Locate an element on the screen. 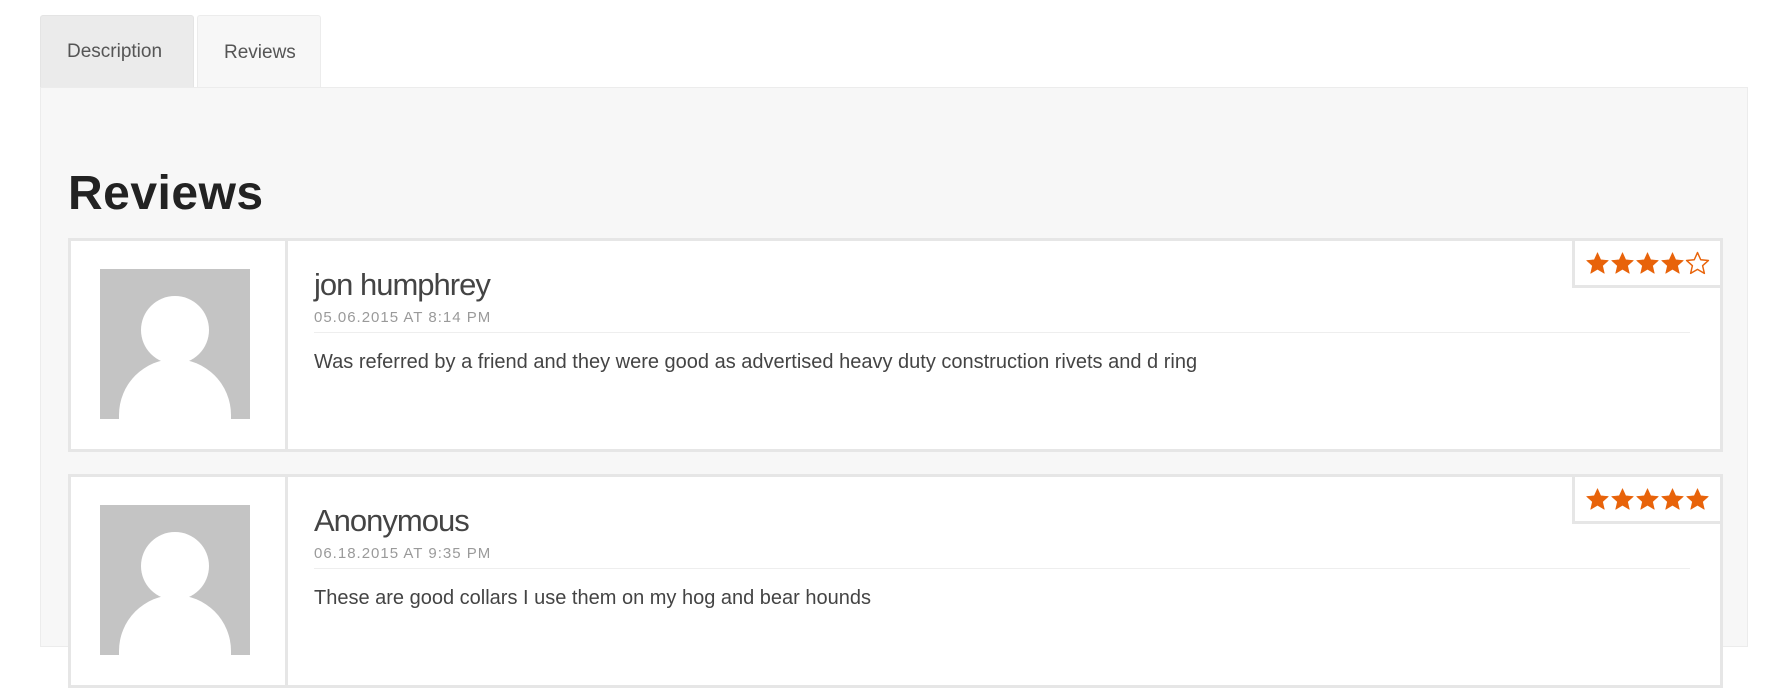 This screenshot has height=688, width=1771. review-date: 06.18.2015 AT 9:35 PM is located at coordinates (1002, 557).